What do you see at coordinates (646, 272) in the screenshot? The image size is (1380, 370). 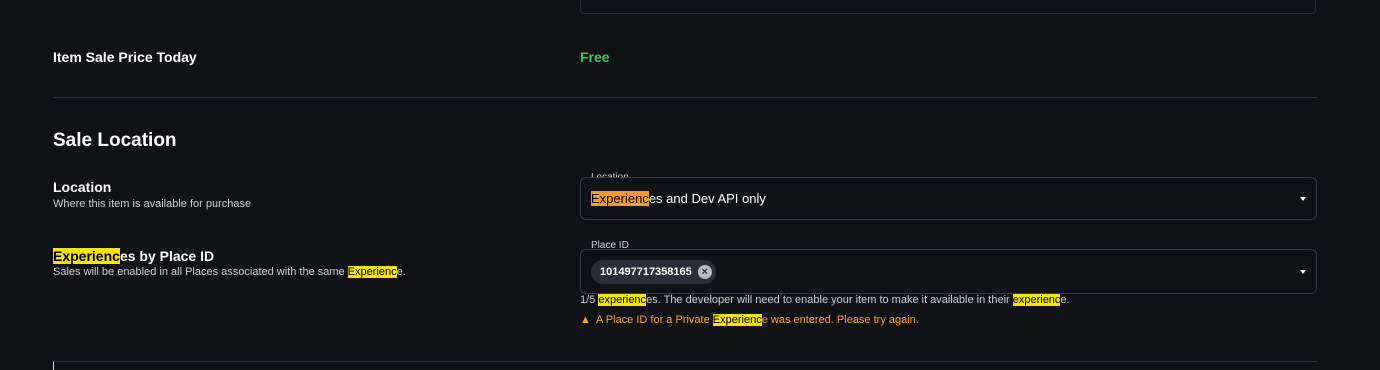 I see `place-id-chip-value: 101497717358165` at bounding box center [646, 272].